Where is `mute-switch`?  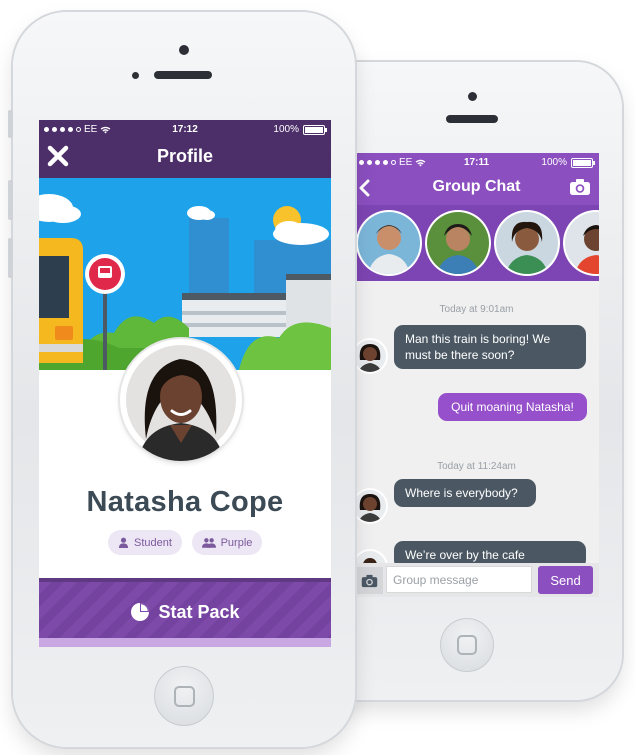 mute-switch is located at coordinates (10, 124).